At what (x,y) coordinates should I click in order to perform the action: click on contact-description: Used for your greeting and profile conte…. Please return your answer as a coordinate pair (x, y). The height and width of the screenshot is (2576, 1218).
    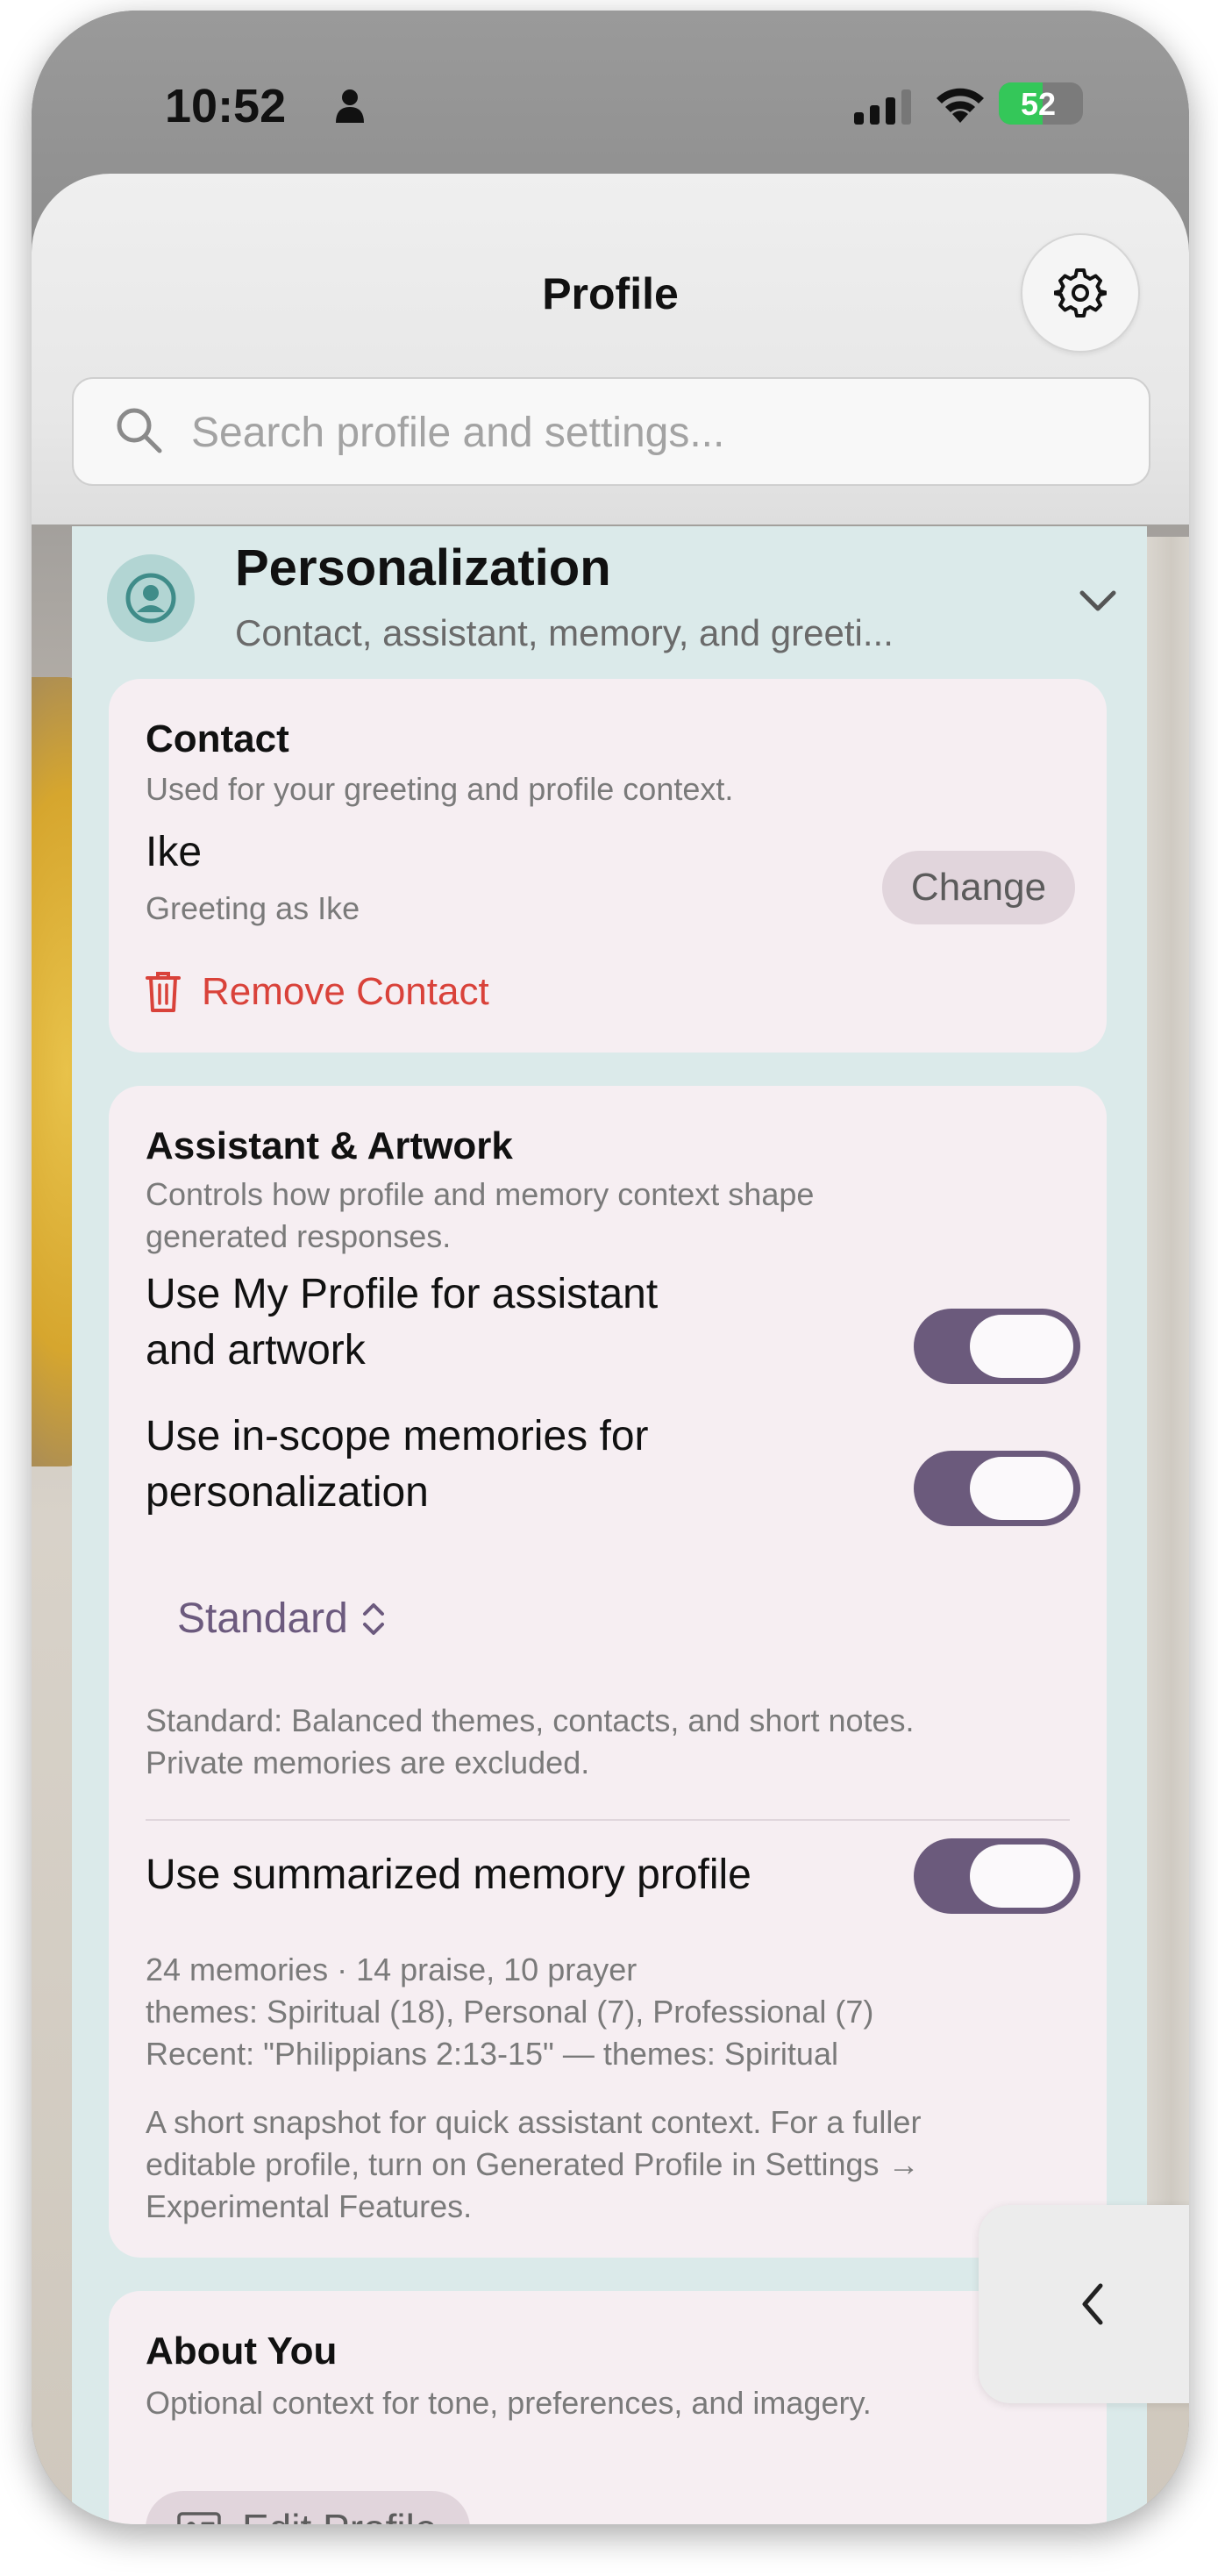
    Looking at the image, I should click on (440, 789).